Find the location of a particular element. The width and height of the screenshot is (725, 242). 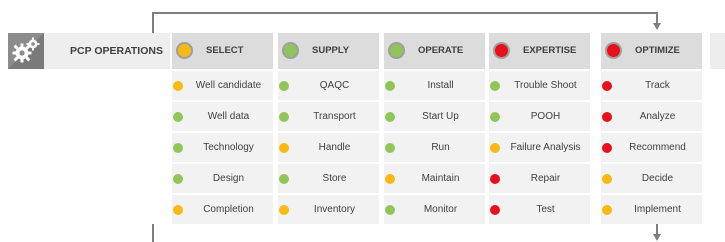

column-operate: OPERATE Install Start Up Run Maintain Monitor is located at coordinates (434, 129).